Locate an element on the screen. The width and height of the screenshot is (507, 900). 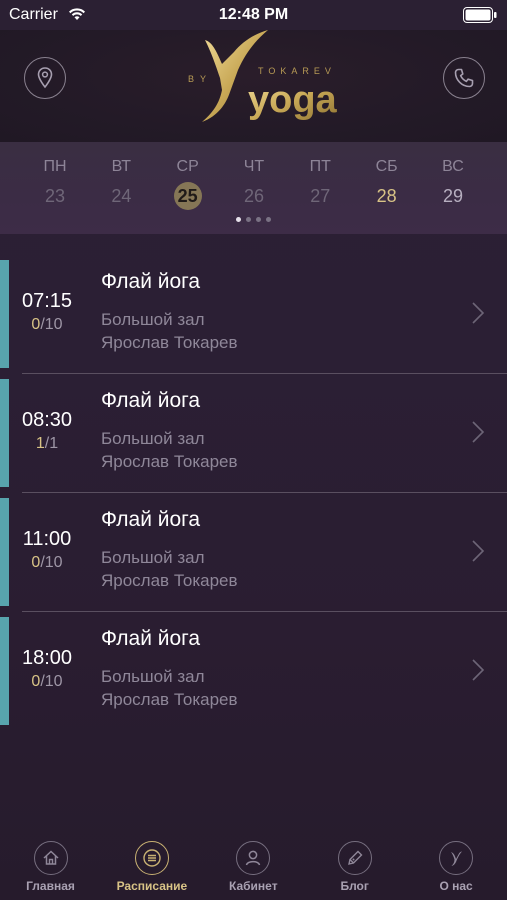
tab-label: О нас is located at coordinates (456, 886).